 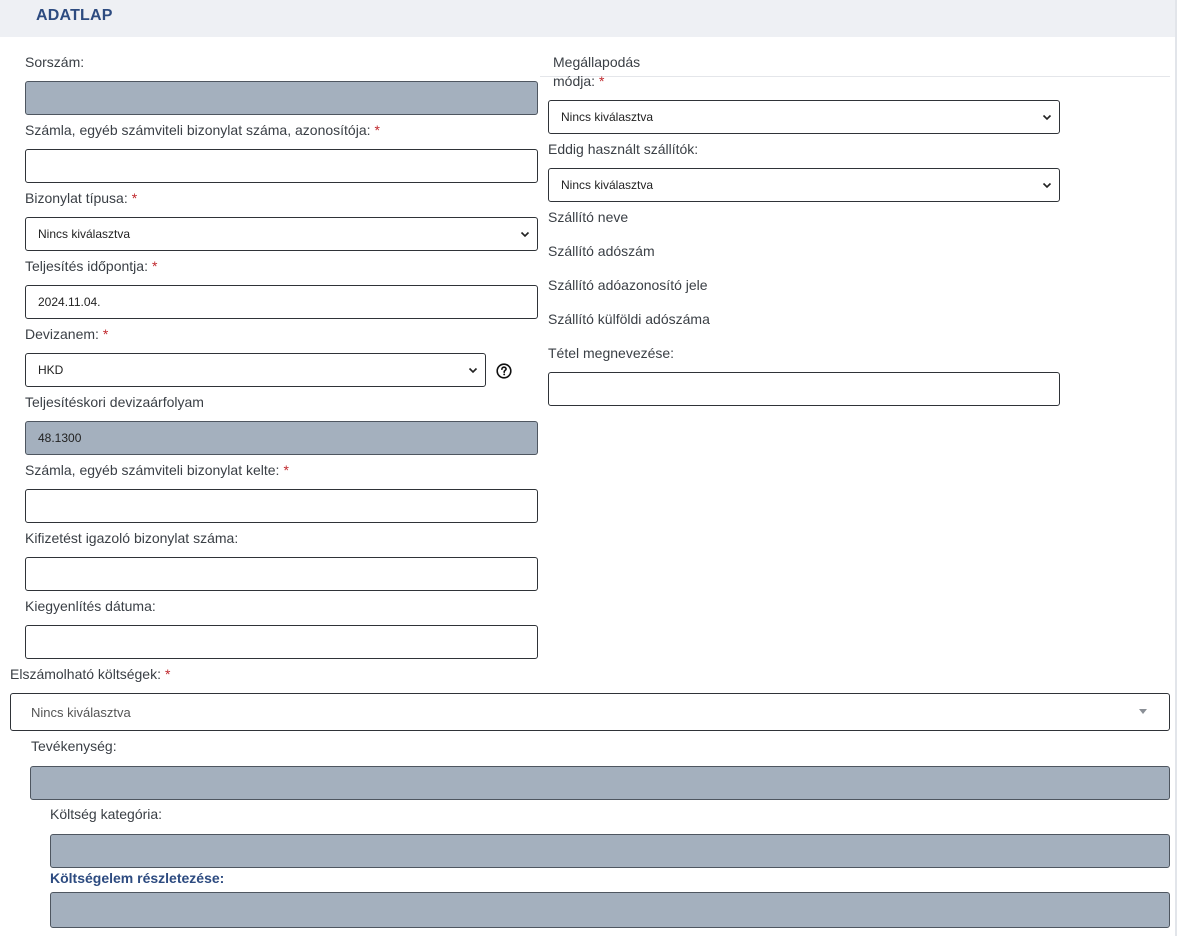 I want to click on megallapodas-modja-label-text: Megállapodás módja:, so click(x=597, y=71).